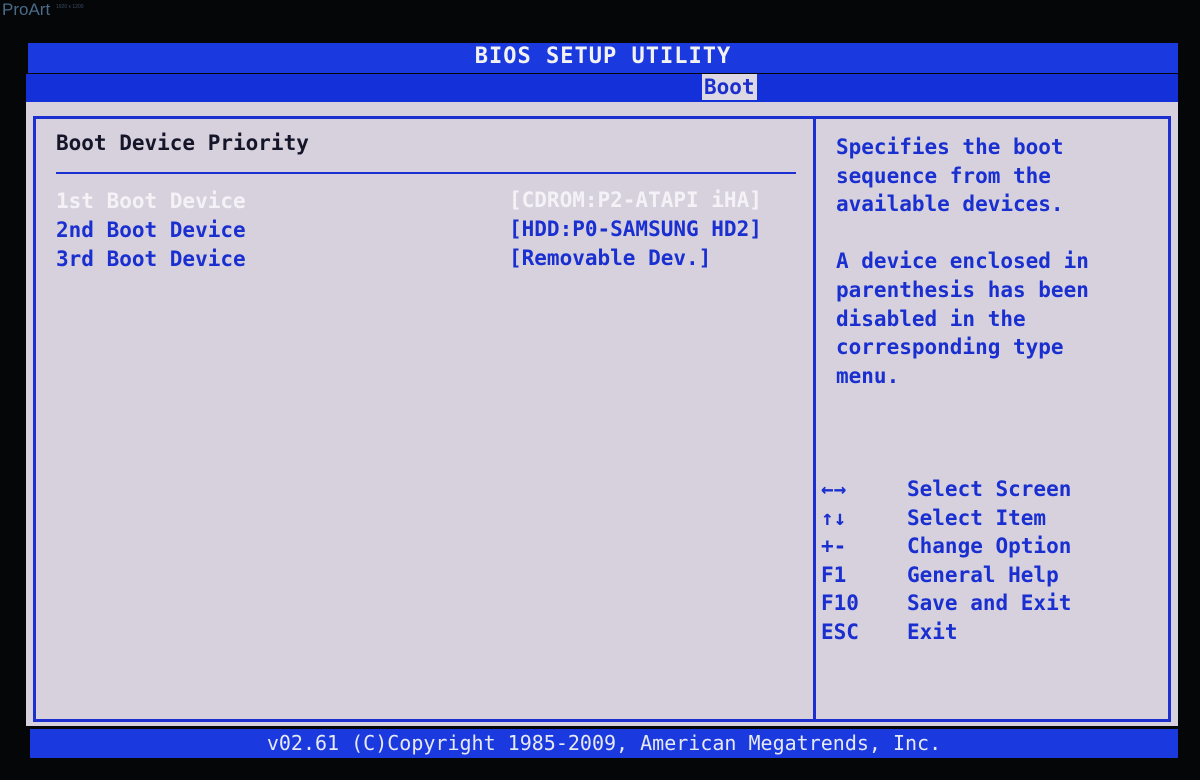 Image resolution: width=1200 pixels, height=780 pixels. What do you see at coordinates (426, 173) in the screenshot?
I see `section-divider` at bounding box center [426, 173].